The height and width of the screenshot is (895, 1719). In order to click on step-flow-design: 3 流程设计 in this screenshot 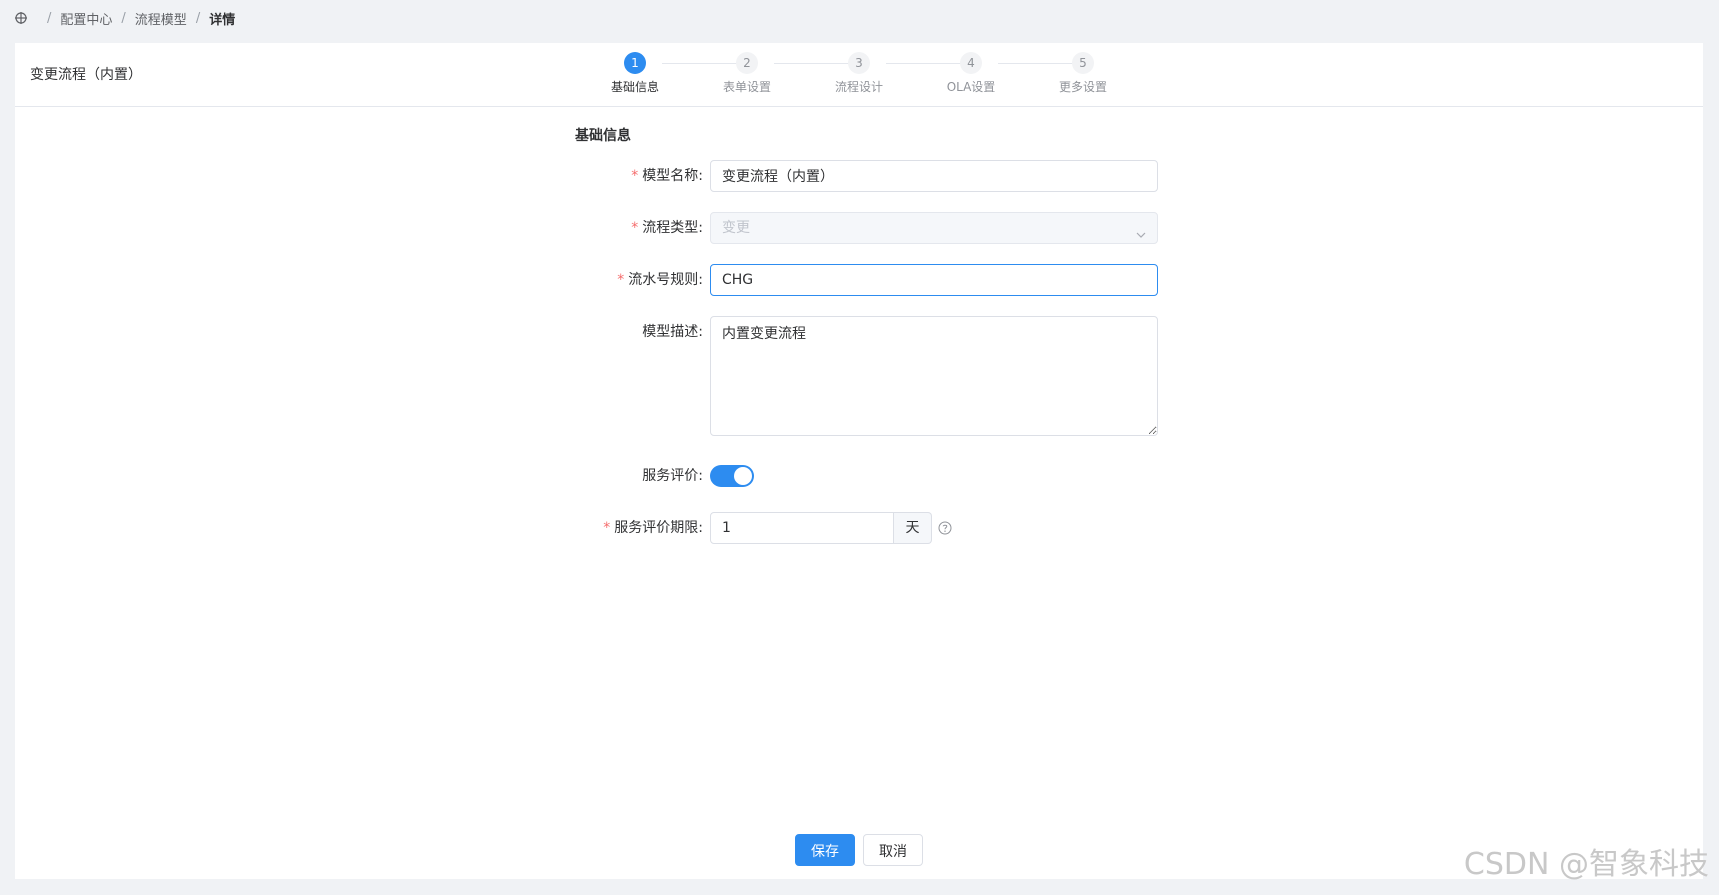, I will do `click(859, 73)`.